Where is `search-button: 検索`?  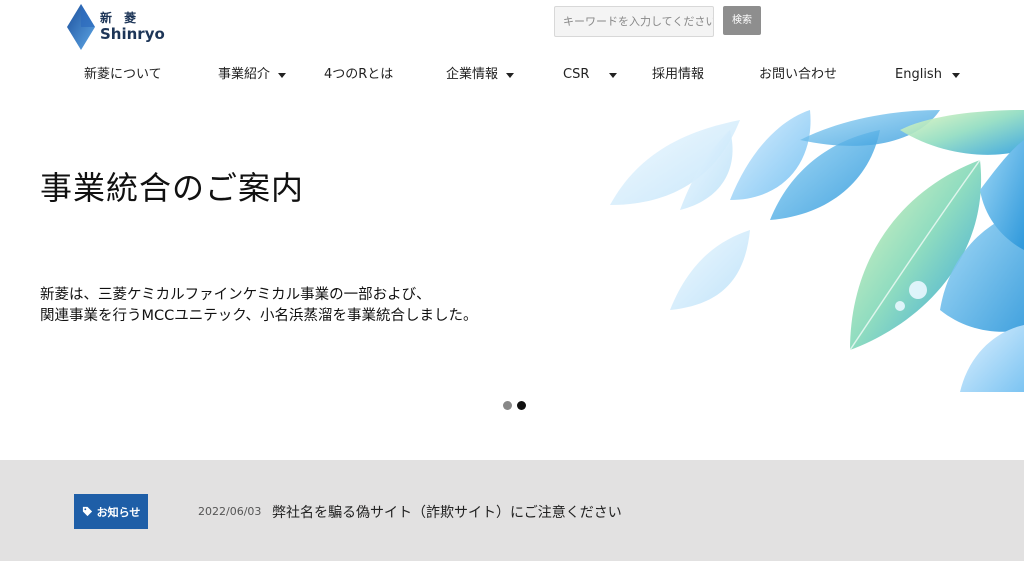
search-button: 検索 is located at coordinates (742, 20).